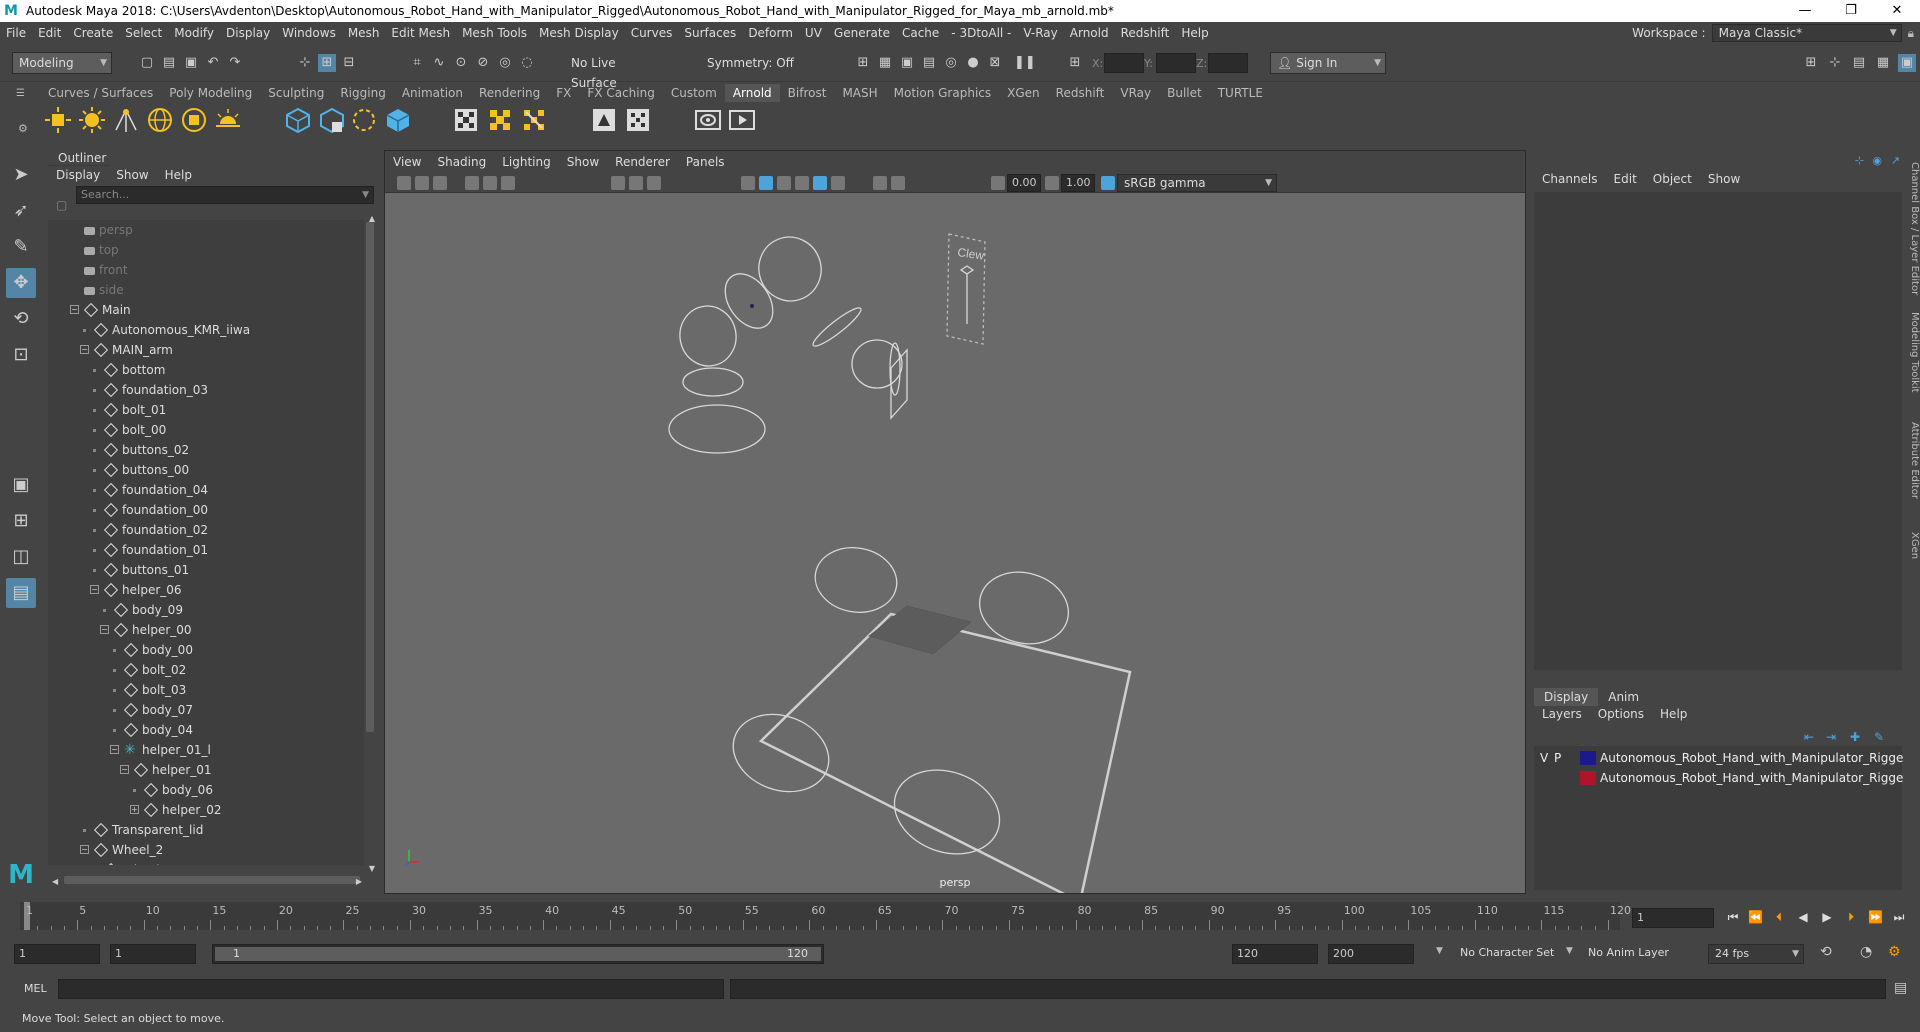 The width and height of the screenshot is (1920, 1032). Describe the element at coordinates (784, 183) in the screenshot. I see `wireframe-on-shaded-icon` at that location.